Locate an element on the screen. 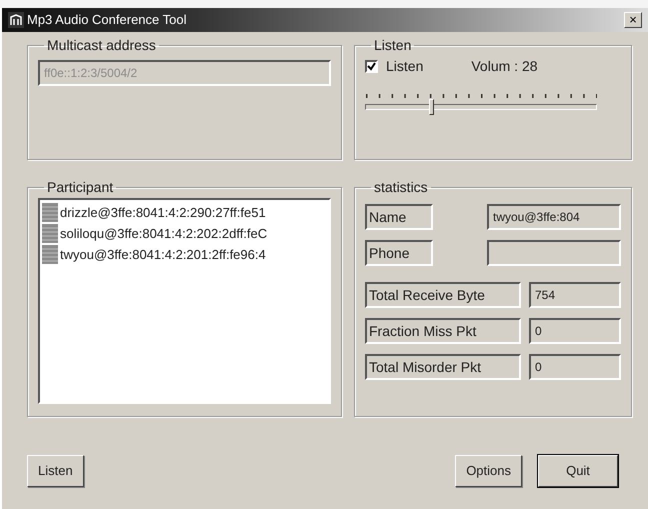 The image size is (648, 509). field-label: Total Misorder Pkt is located at coordinates (443, 367).